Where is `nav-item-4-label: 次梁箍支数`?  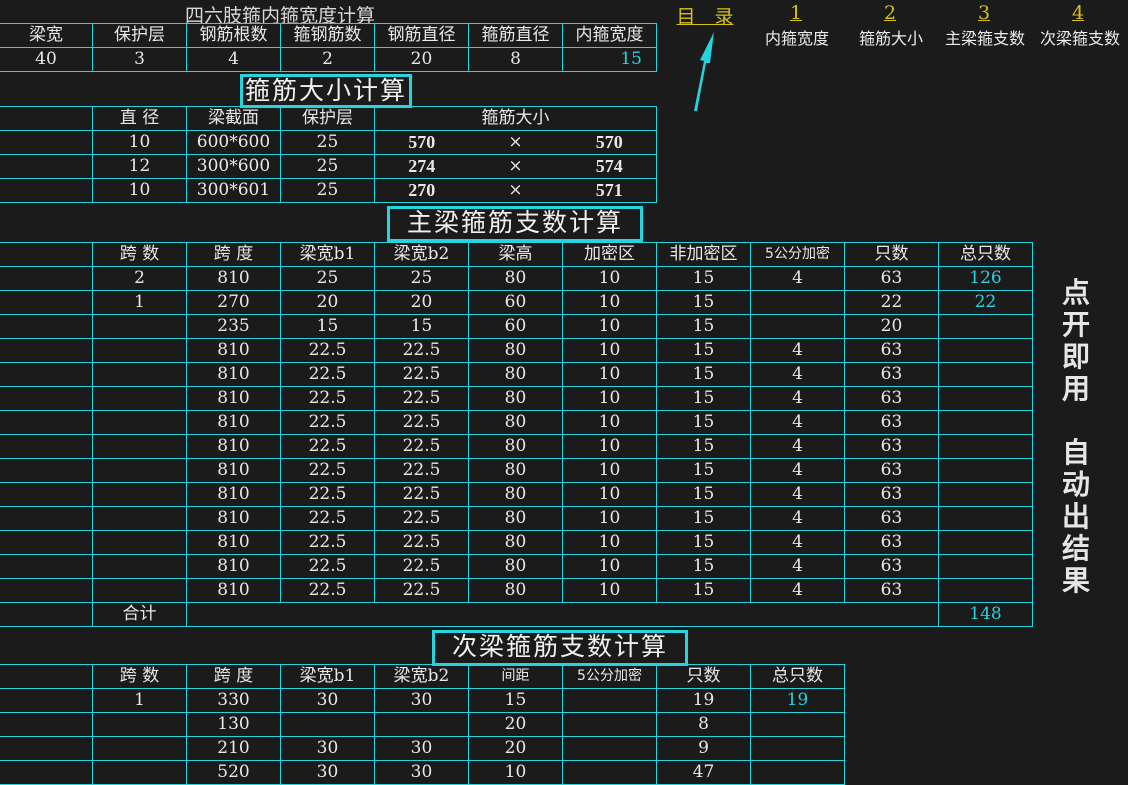
nav-item-4-label: 次梁箍支数 is located at coordinates (1080, 37).